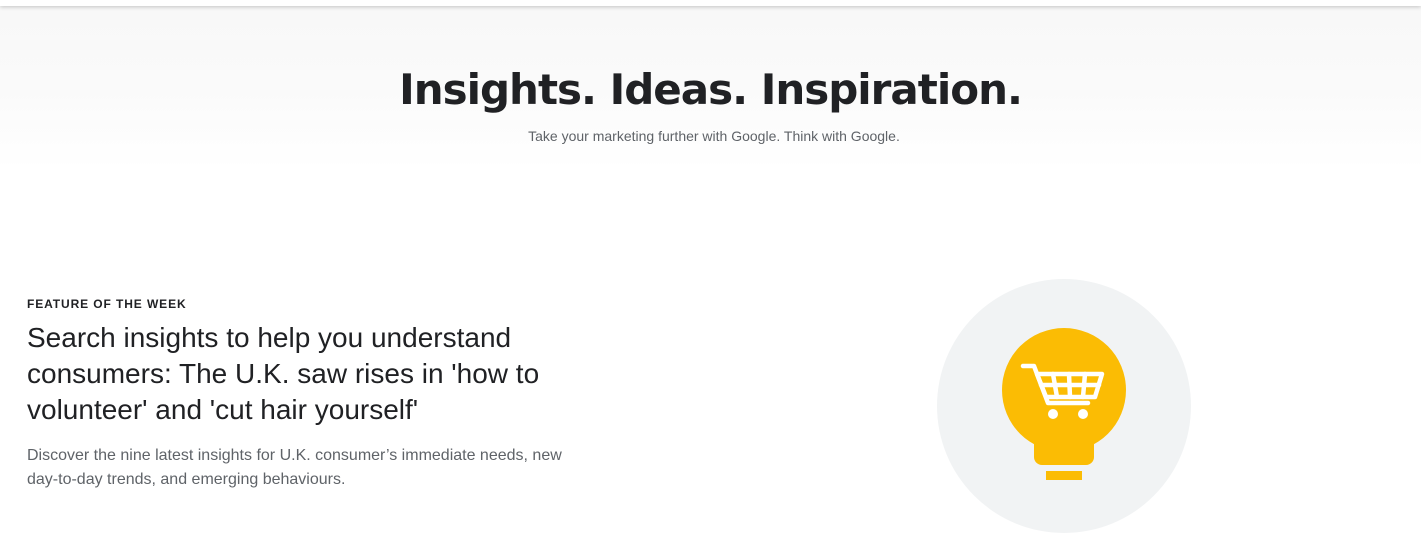  What do you see at coordinates (710, 3) in the screenshot?
I see `top-navigation-bar` at bounding box center [710, 3].